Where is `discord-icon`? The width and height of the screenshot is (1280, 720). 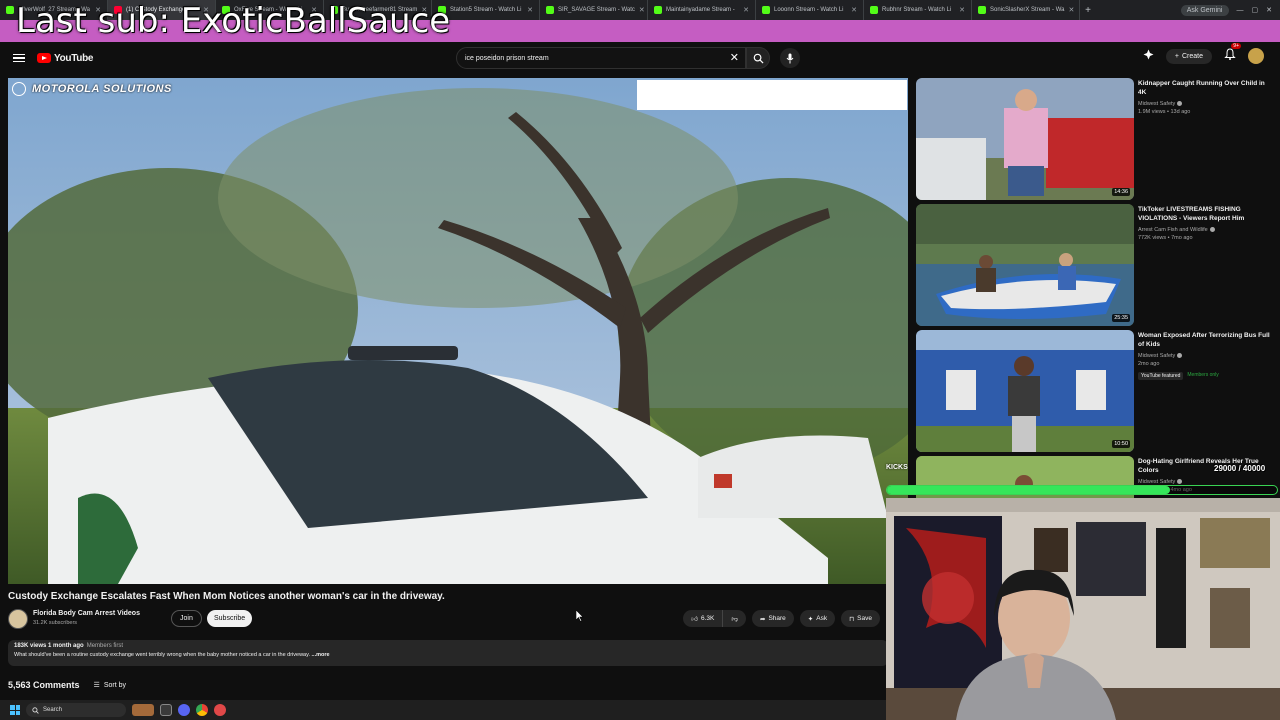 discord-icon is located at coordinates (184, 710).